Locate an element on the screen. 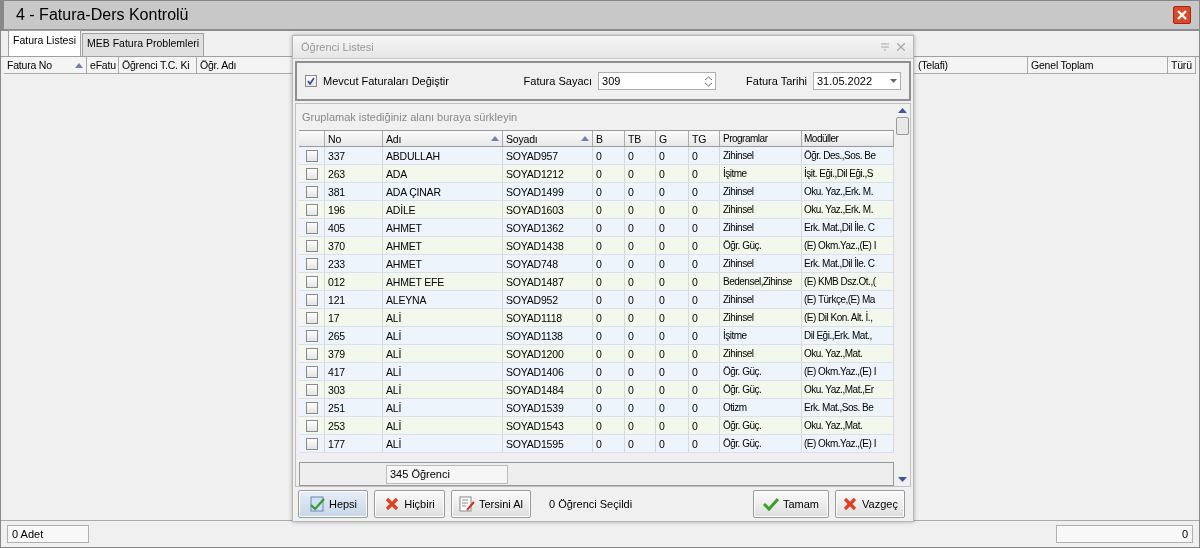  table-cell: (E) Okm.Yaz.,(E) I is located at coordinates (848, 371).